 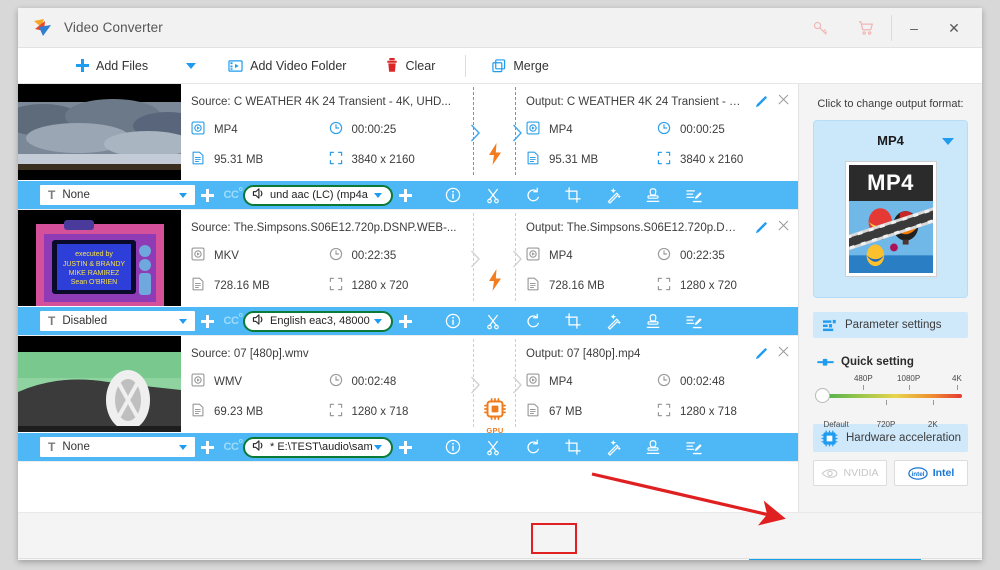 What do you see at coordinates (398, 255) in the screenshot?
I see `source-duration: 00:22:35` at bounding box center [398, 255].